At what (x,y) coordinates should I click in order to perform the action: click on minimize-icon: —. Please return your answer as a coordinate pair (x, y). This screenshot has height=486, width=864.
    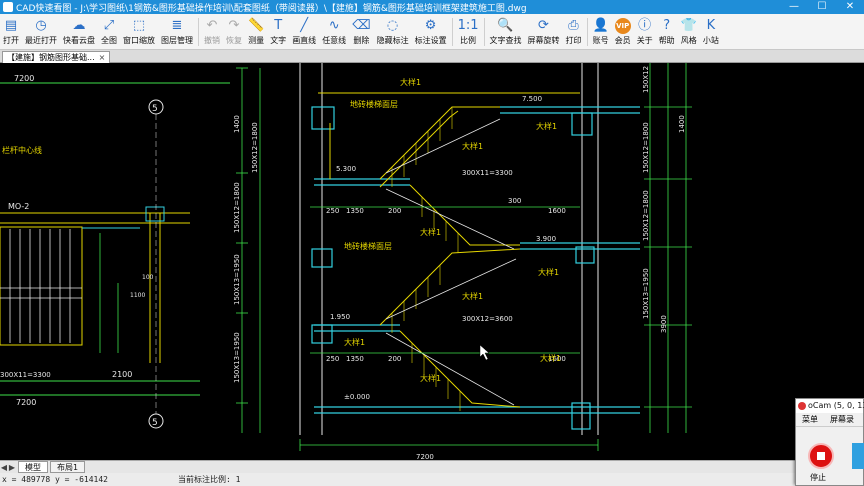
    Looking at the image, I should click on (794, 7).